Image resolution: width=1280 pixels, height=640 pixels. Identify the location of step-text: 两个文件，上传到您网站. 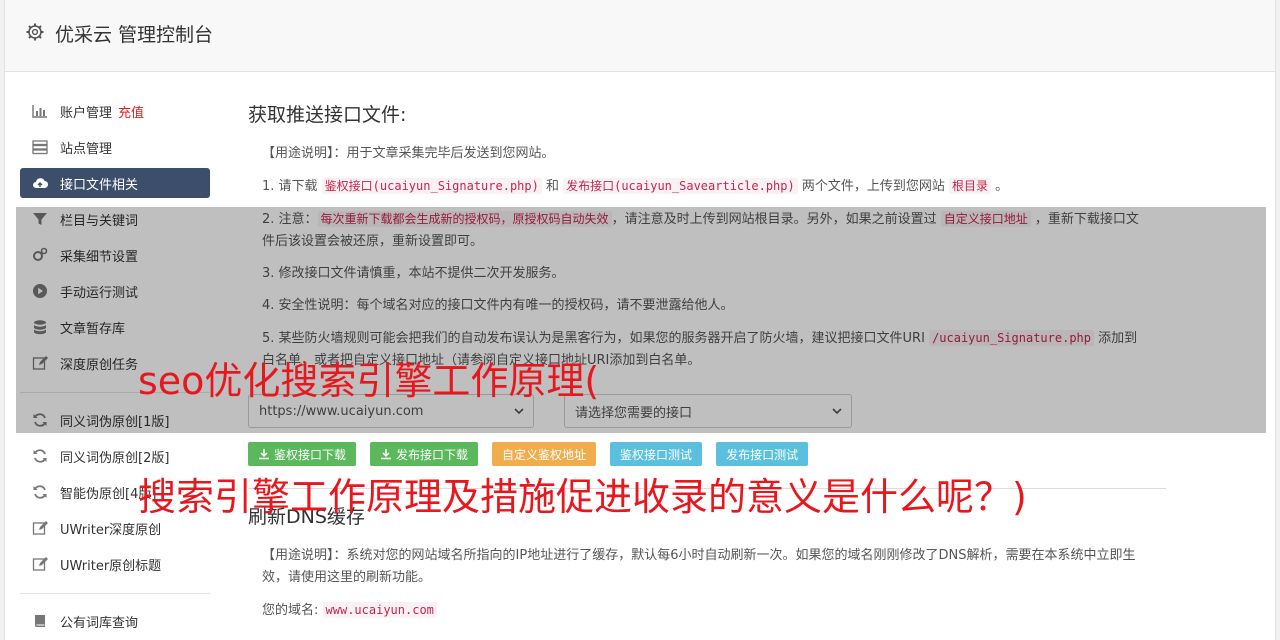
(873, 186).